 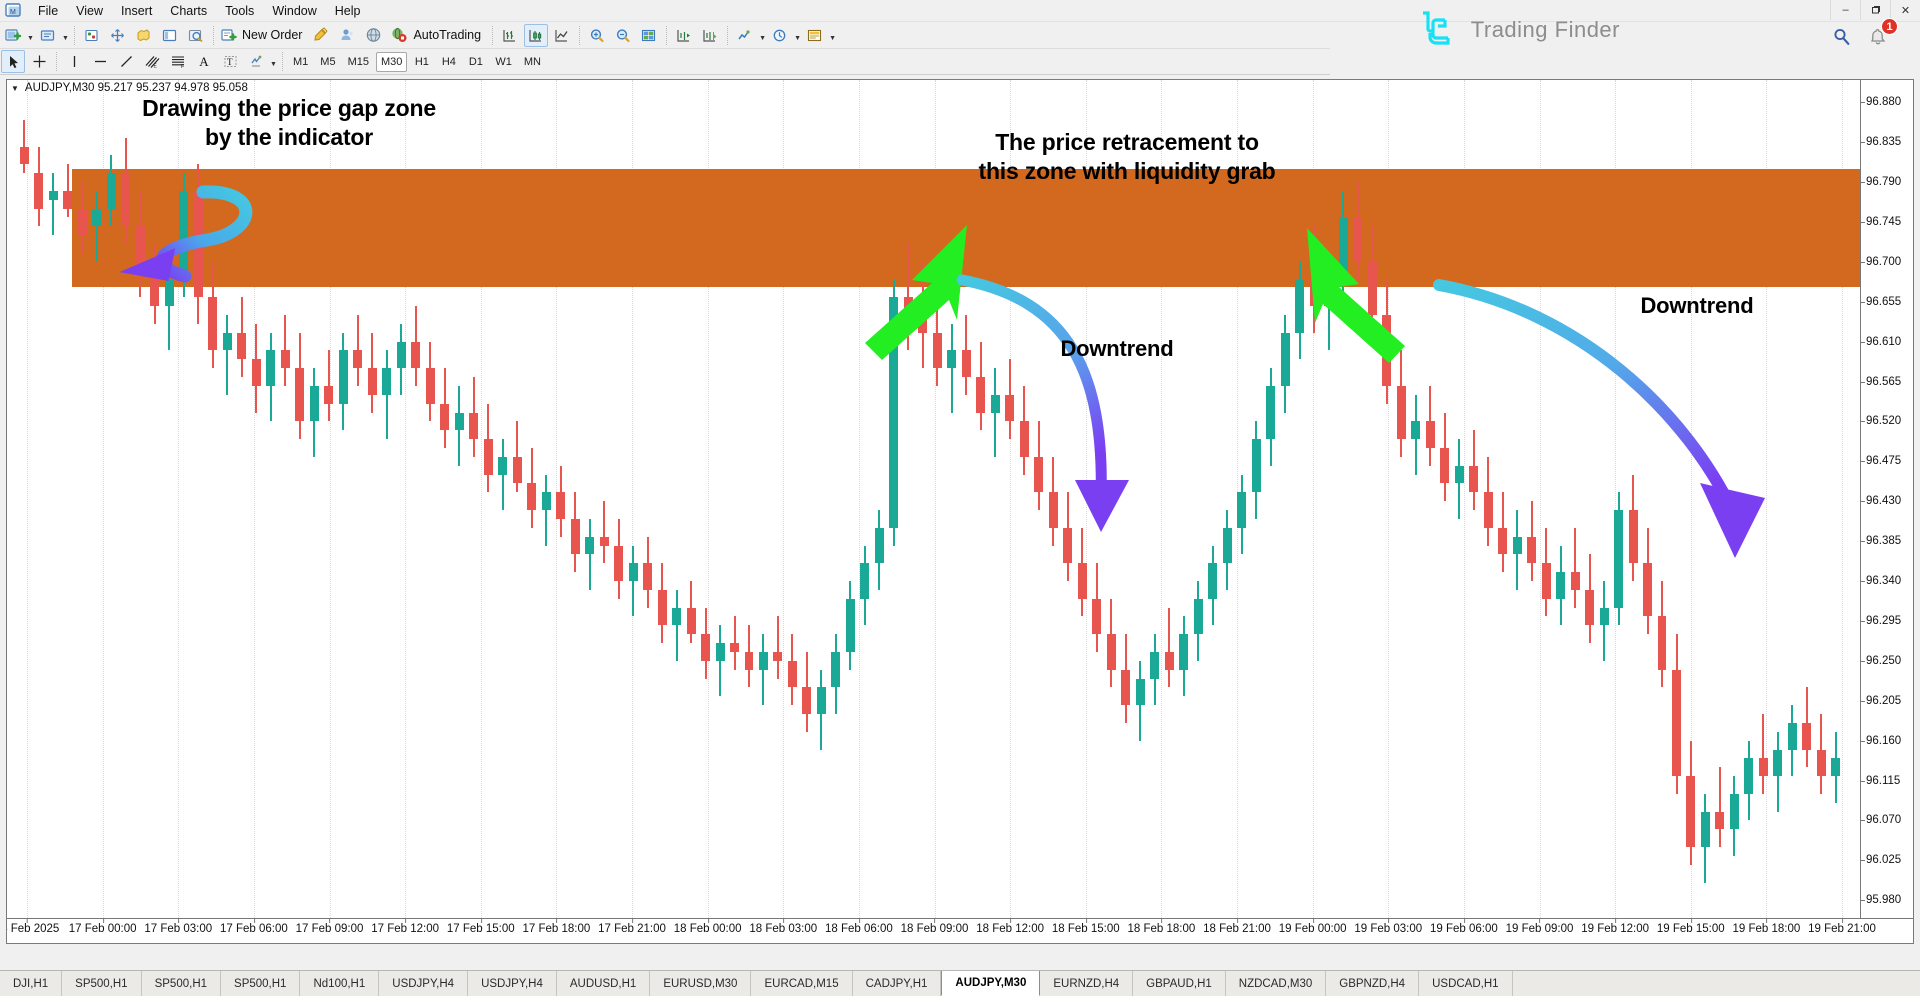 I want to click on chart-tab: EURNZD,H4, so click(x=1087, y=983).